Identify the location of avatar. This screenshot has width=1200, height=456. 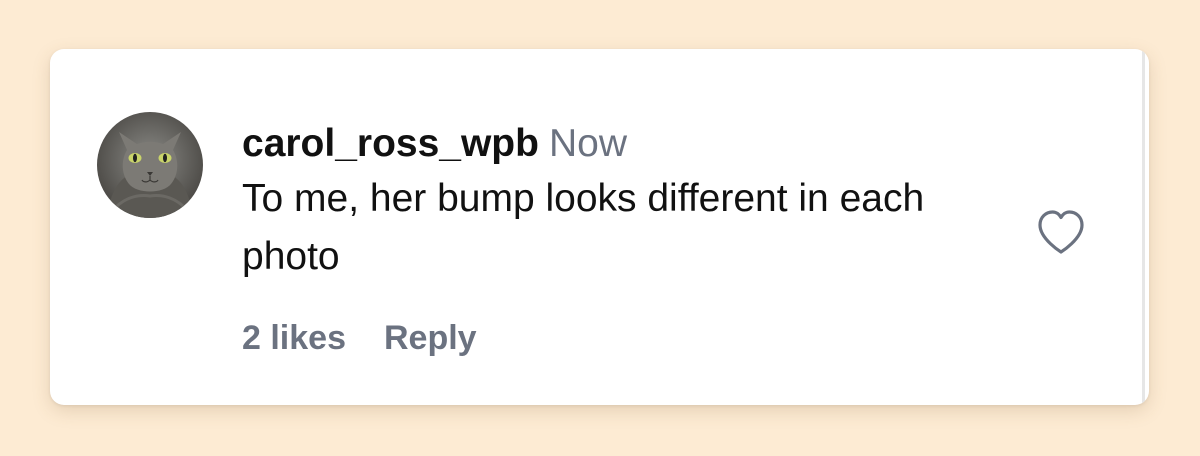
(150, 165).